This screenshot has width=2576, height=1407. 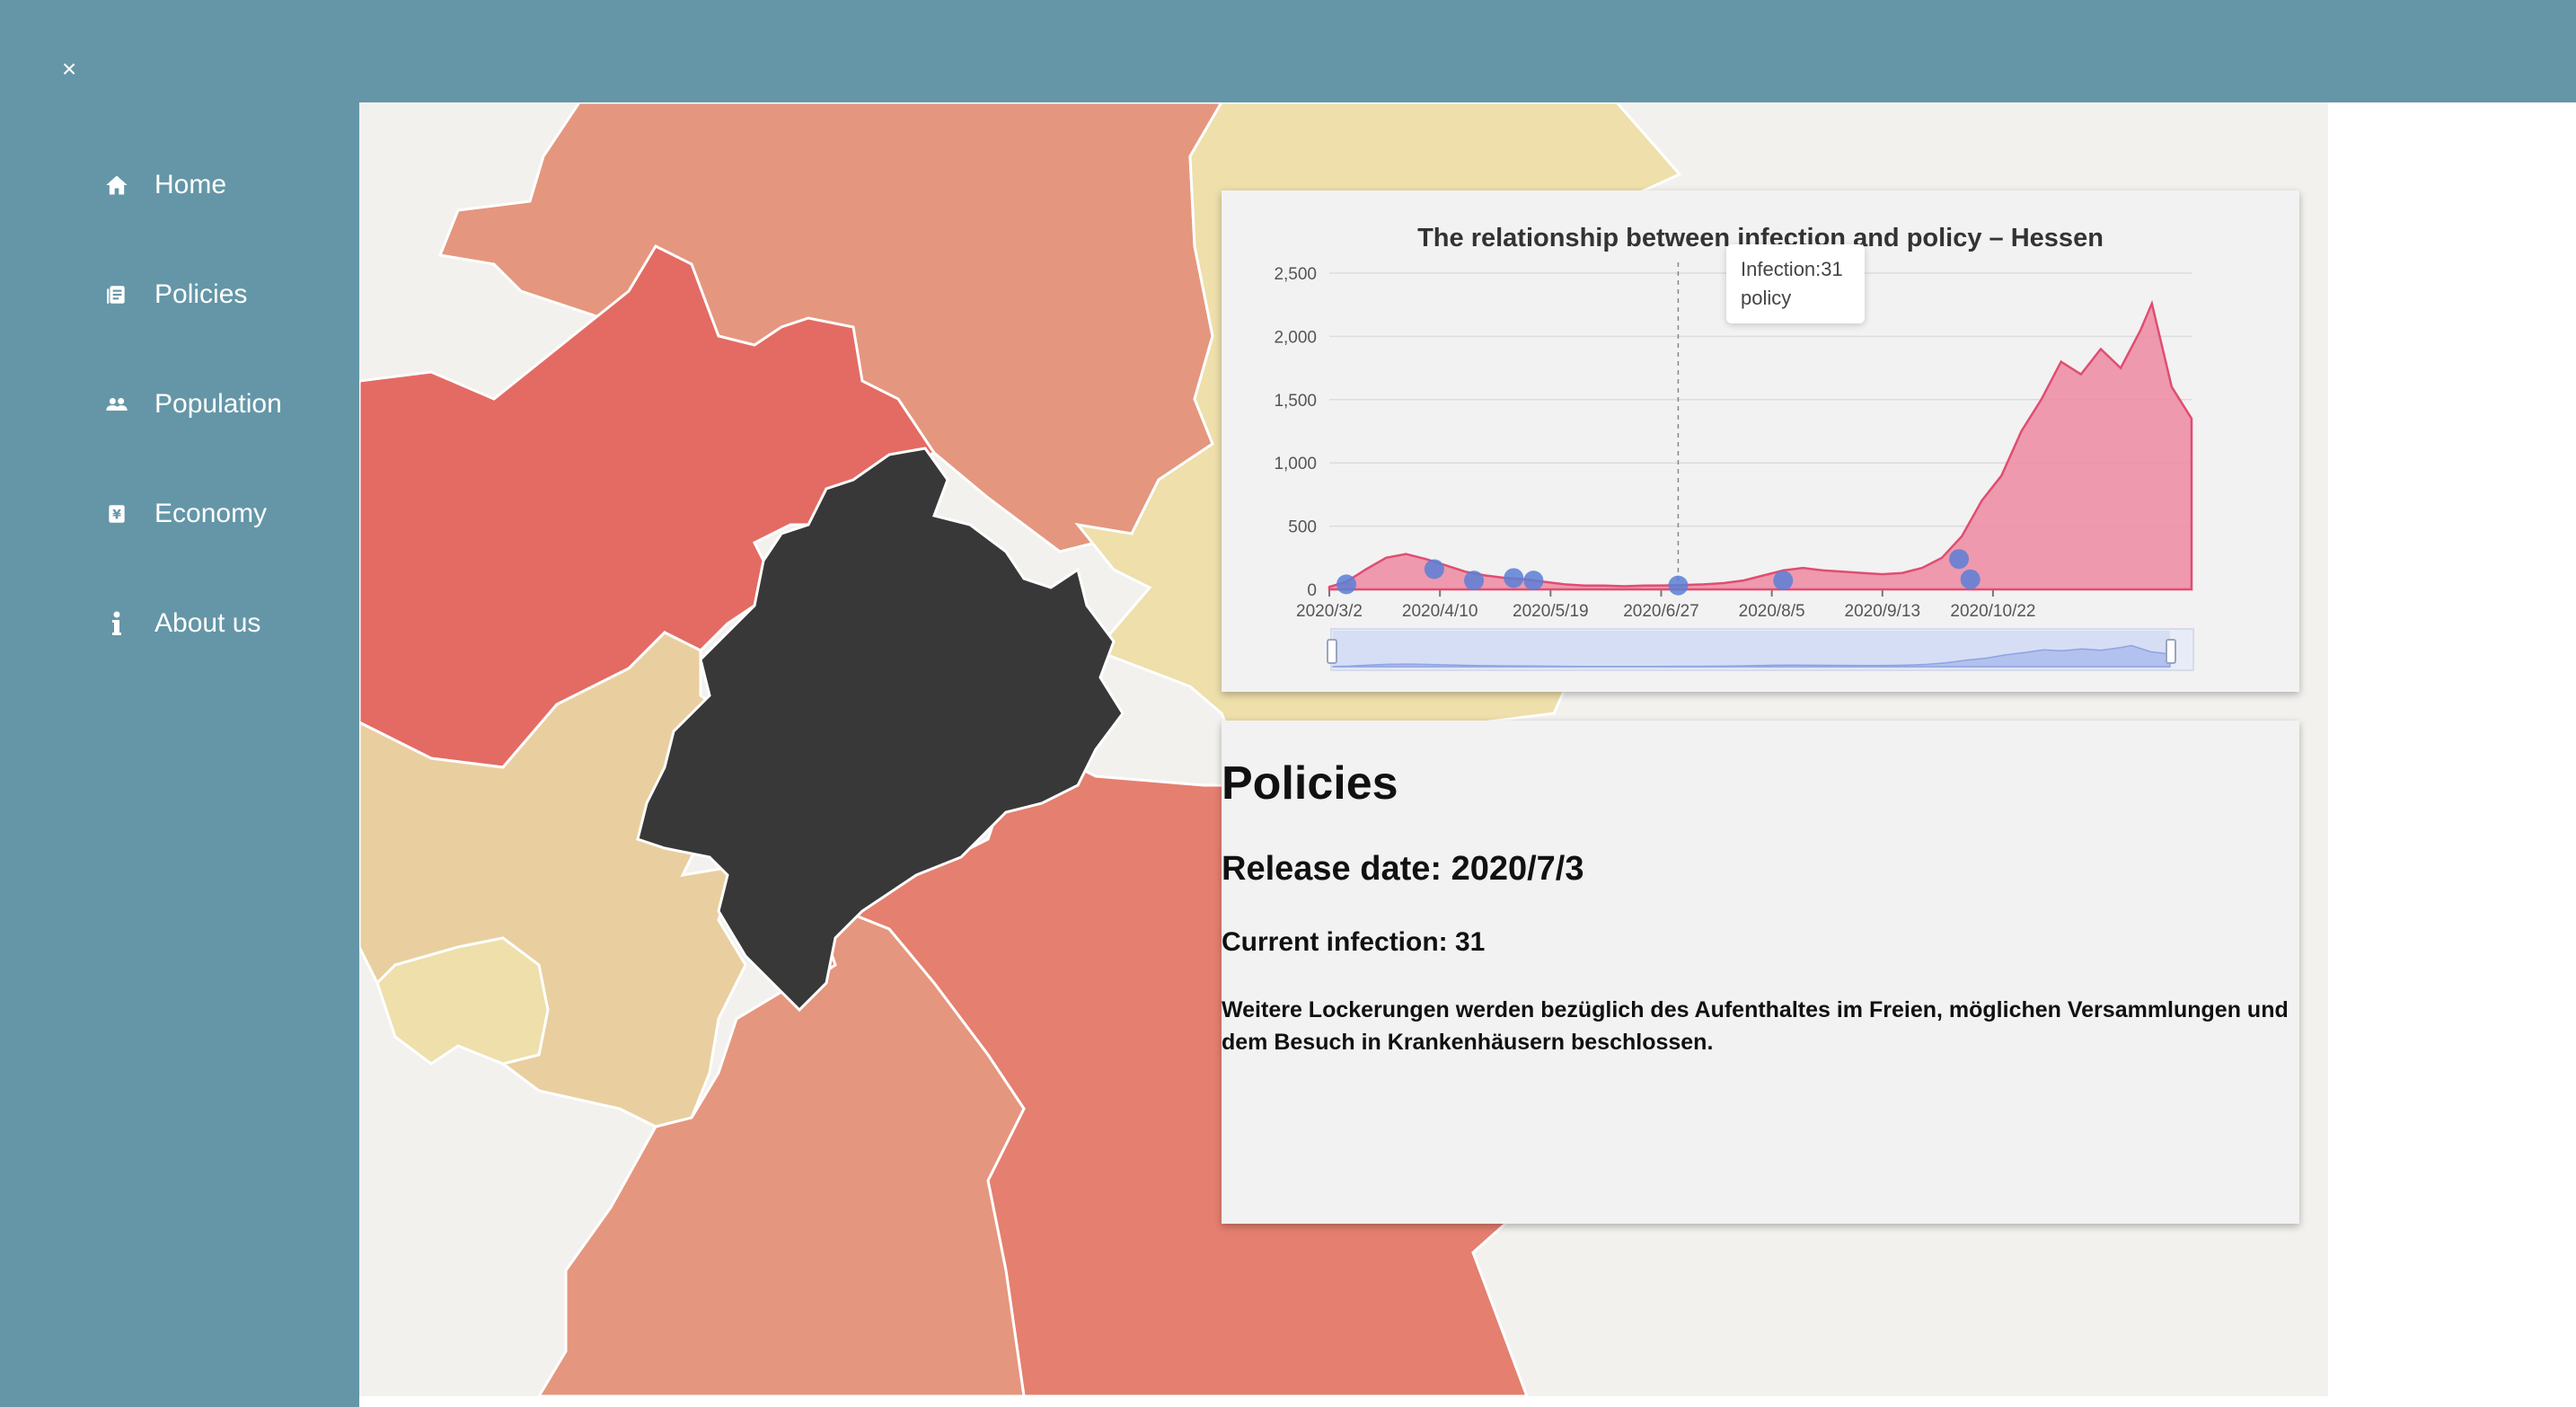 I want to click on data-zoom-slider, so click(x=1760, y=649).